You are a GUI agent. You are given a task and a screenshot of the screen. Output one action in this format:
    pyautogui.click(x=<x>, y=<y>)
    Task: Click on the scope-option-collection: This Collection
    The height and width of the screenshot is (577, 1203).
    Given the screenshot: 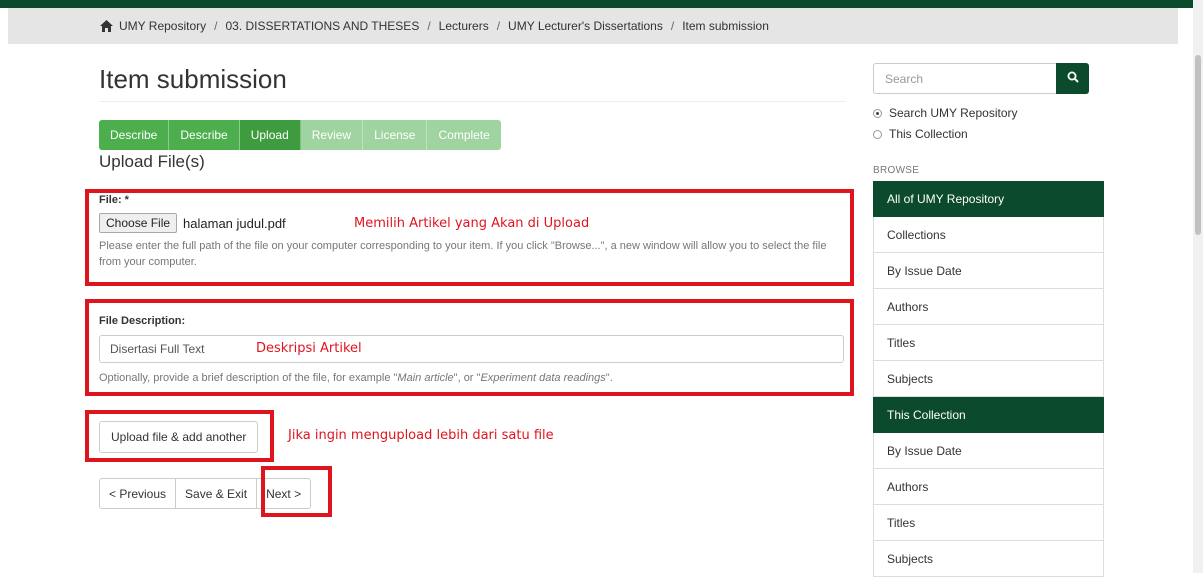 What is the action you would take?
    pyautogui.click(x=920, y=134)
    